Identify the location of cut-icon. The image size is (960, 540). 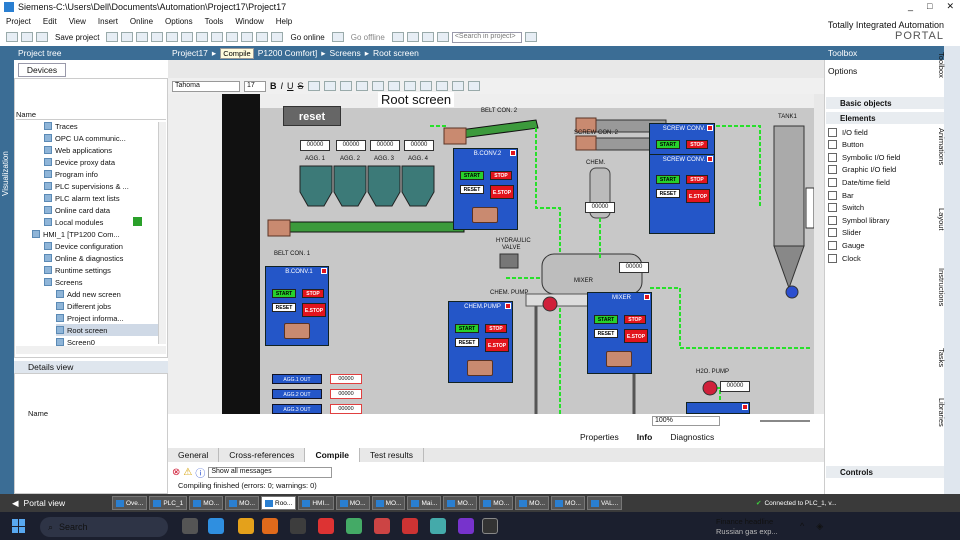
(127, 37).